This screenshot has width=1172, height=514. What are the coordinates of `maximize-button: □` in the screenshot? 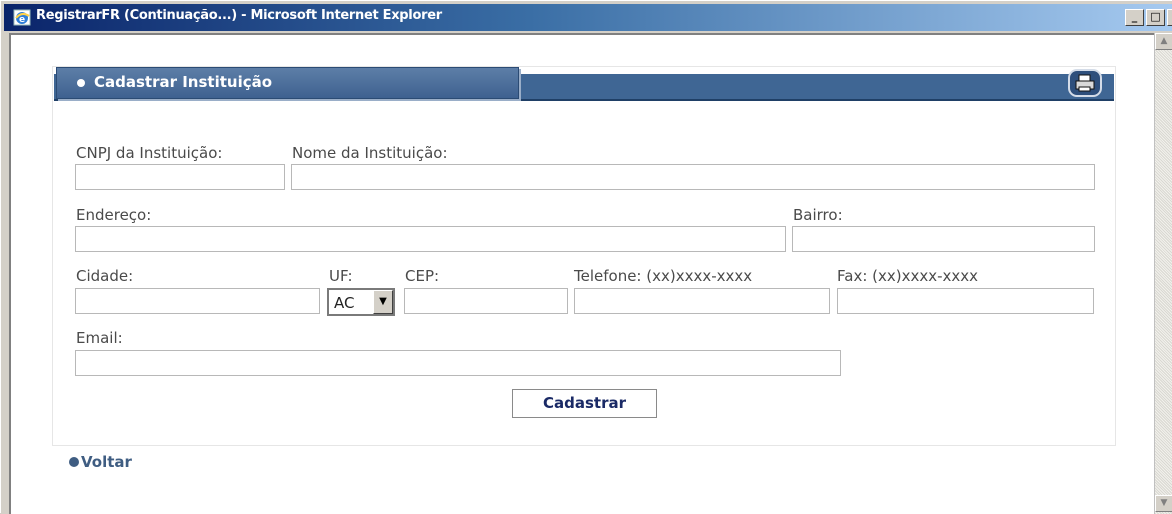 It's located at (1155, 17).